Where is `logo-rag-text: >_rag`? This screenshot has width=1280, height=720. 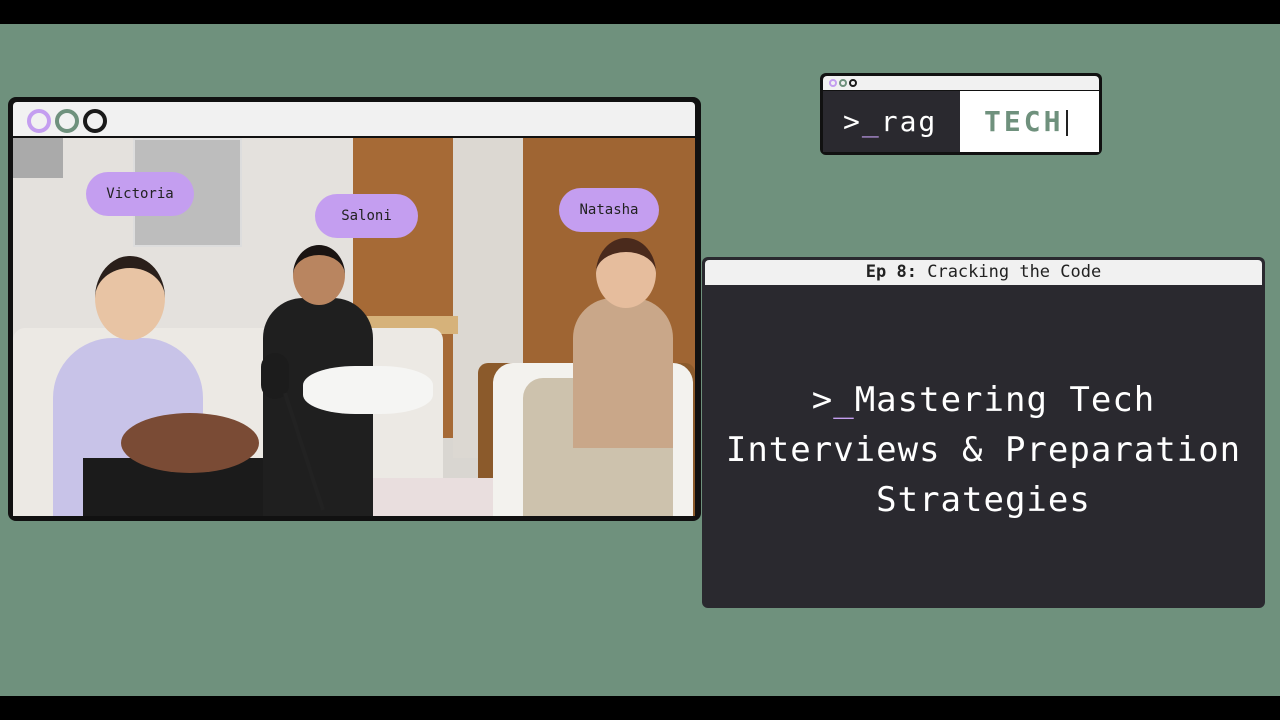 logo-rag-text: >_rag is located at coordinates (891, 121).